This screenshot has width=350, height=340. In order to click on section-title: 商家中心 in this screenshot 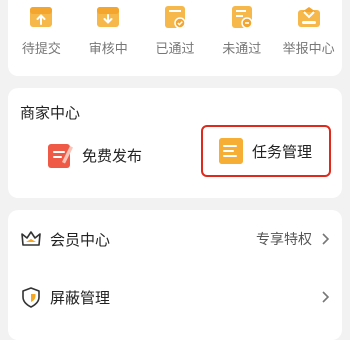, I will do `click(50, 113)`.